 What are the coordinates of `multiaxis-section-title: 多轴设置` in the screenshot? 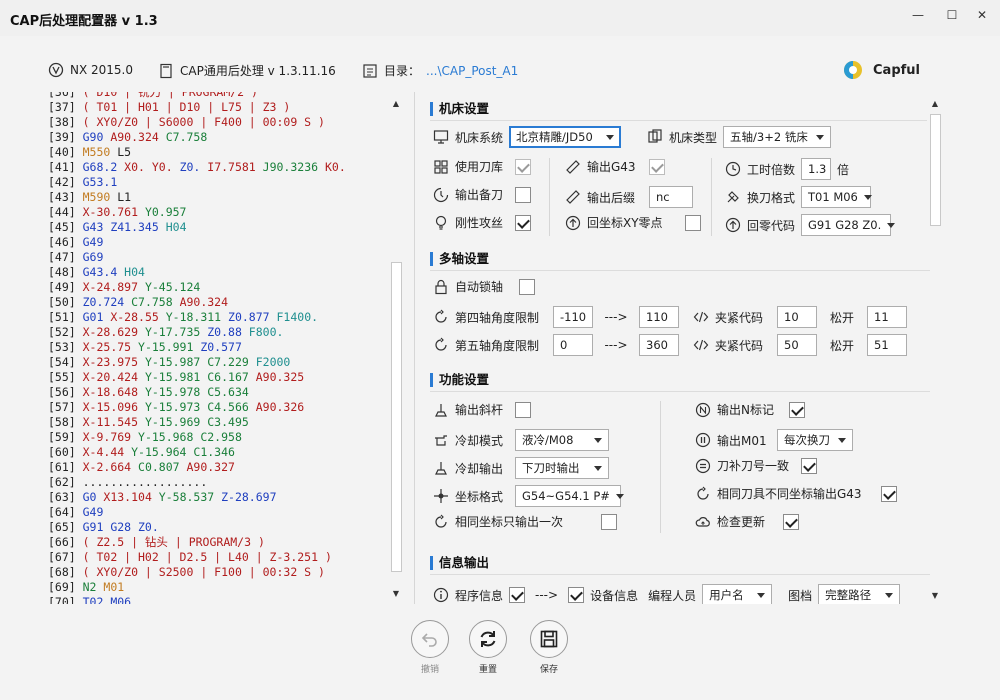 It's located at (459, 259).